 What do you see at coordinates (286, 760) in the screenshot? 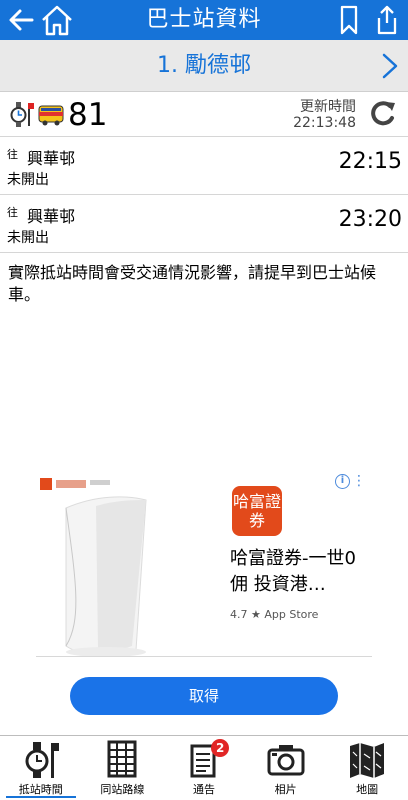
I see `camera-icon` at bounding box center [286, 760].